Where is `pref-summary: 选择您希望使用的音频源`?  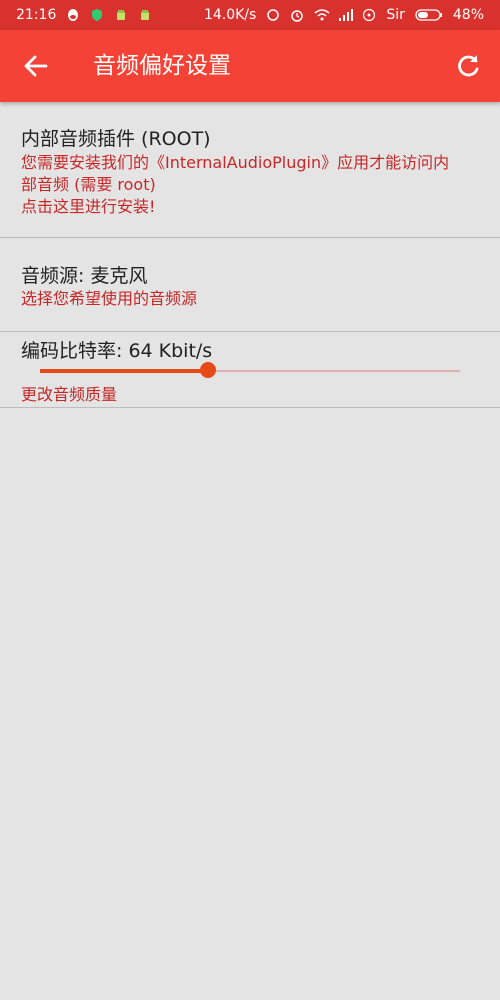 pref-summary: 选择您希望使用的音频源 is located at coordinates (109, 298).